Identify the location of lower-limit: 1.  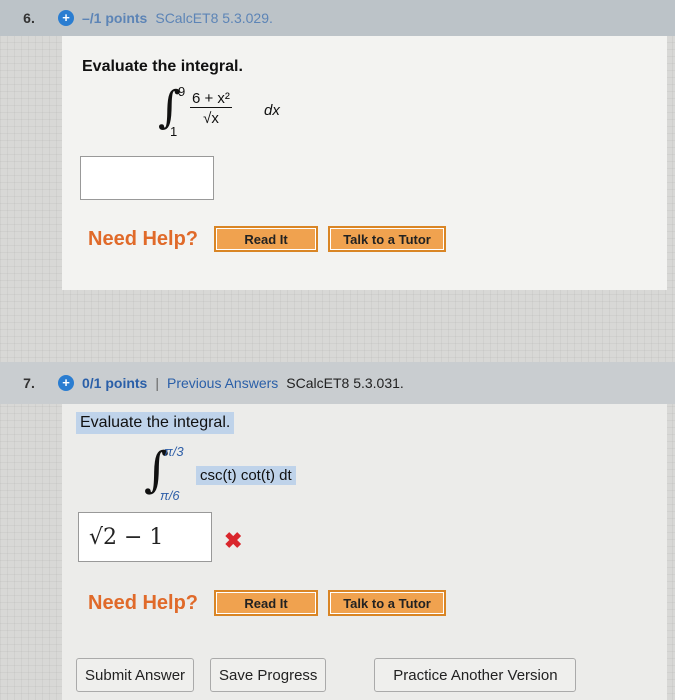
(174, 131).